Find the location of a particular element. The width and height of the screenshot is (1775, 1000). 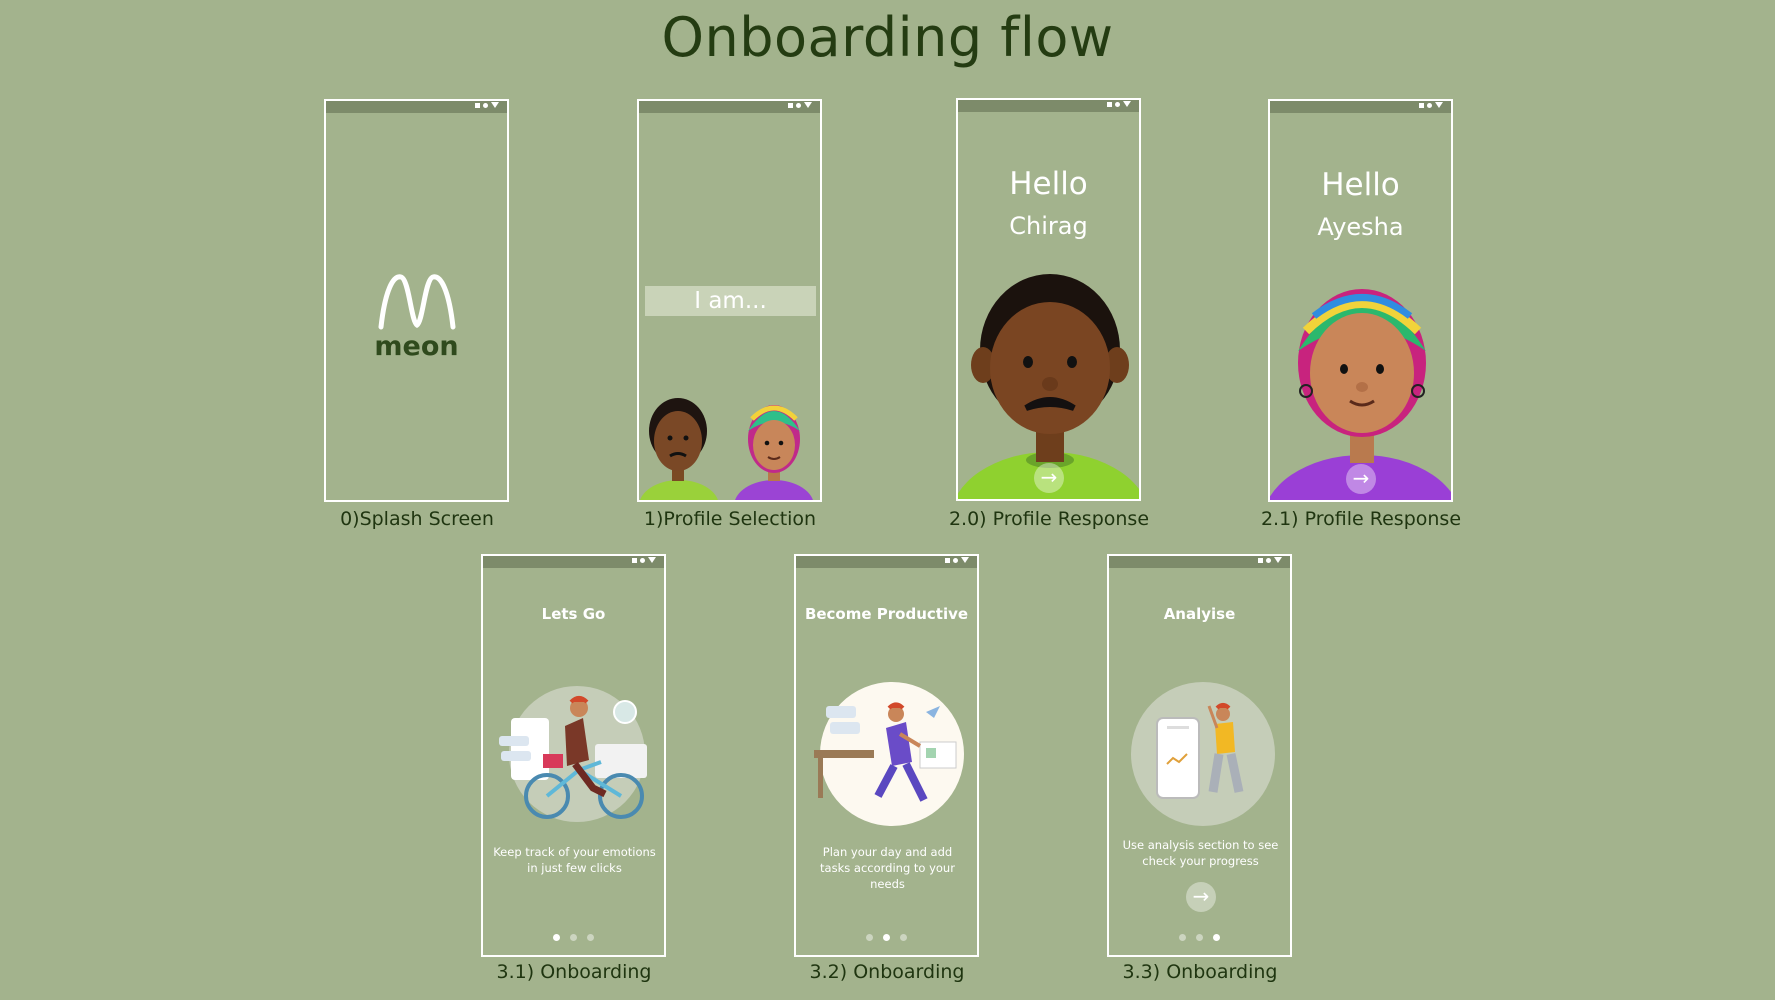

battery-icon is located at coordinates (495, 105).